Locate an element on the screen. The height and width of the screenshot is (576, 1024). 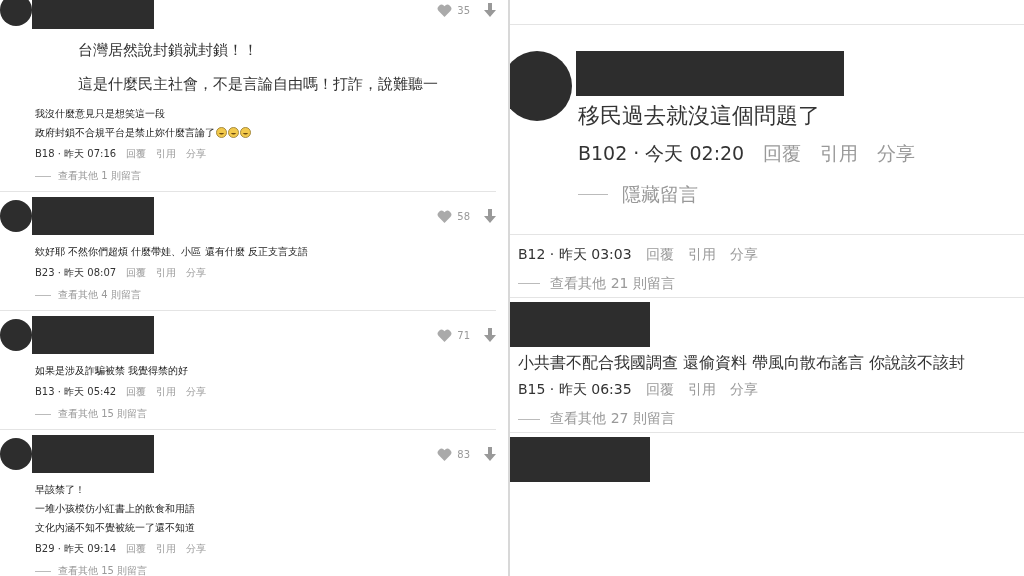
like-count: 35 is located at coordinates (463, 10).